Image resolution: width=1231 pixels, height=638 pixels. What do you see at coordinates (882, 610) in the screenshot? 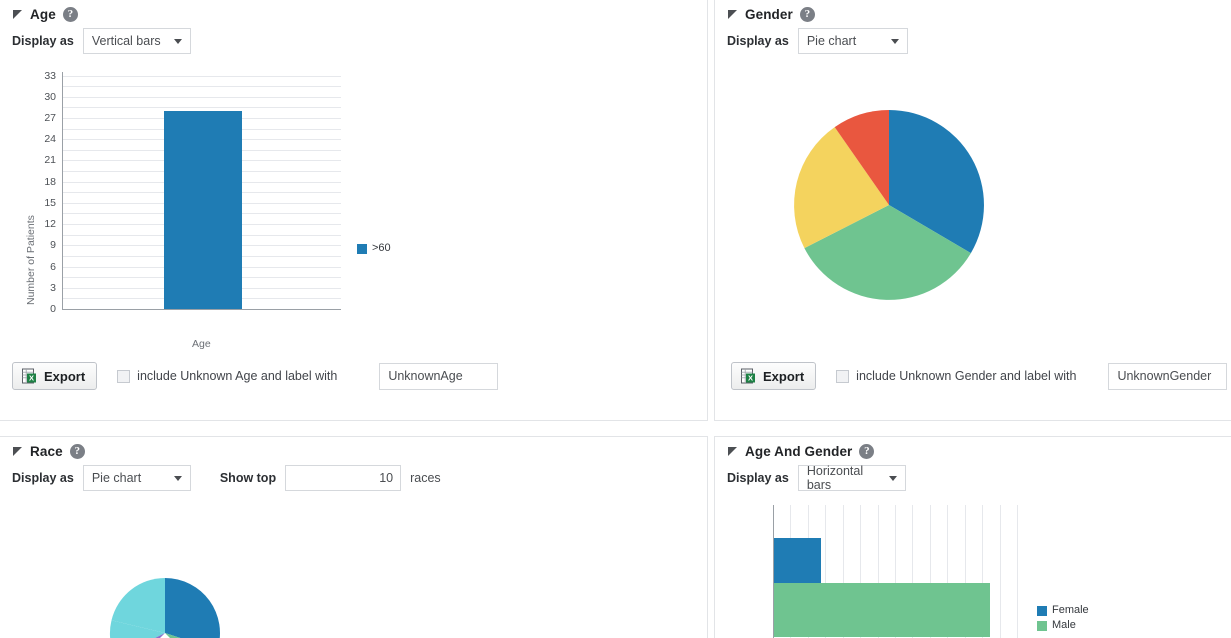
I see `age-and-gender-bar-male` at bounding box center [882, 610].